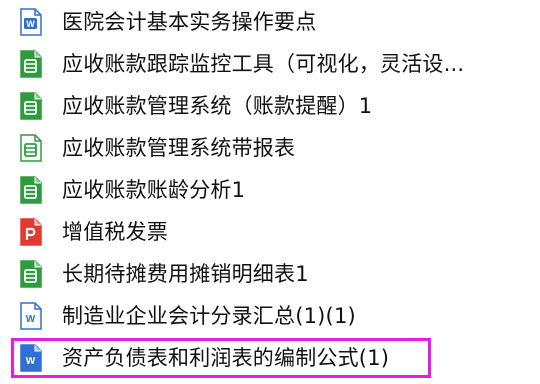 The width and height of the screenshot is (540, 384). Describe the element at coordinates (31, 148) in the screenshot. I see `spreadsheet-template-icon` at that location.